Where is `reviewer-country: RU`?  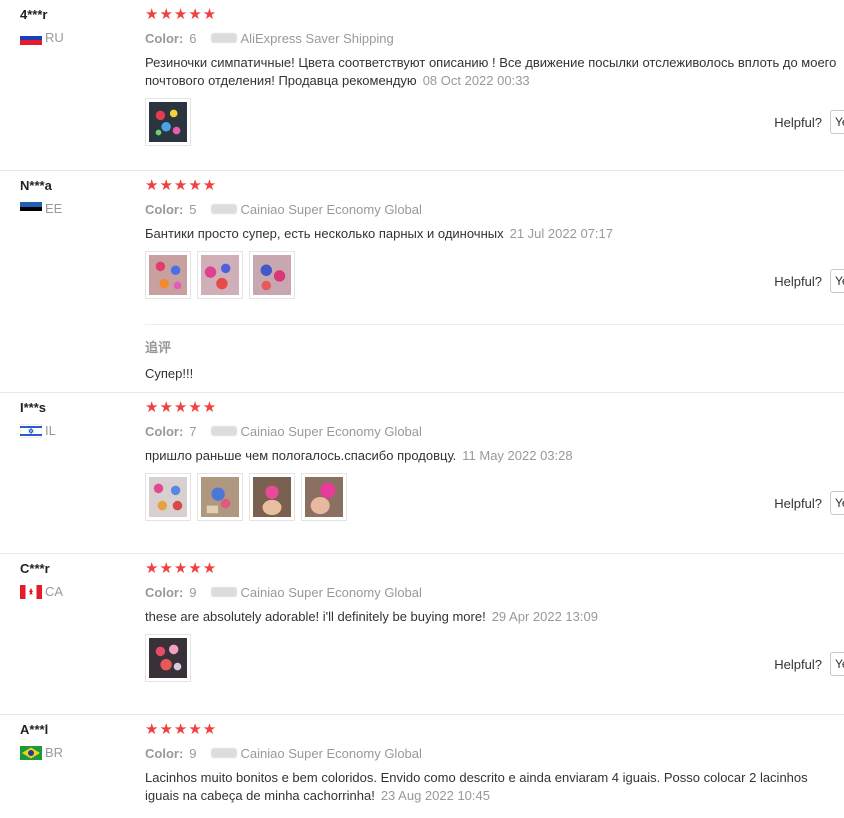 reviewer-country: RU is located at coordinates (42, 37).